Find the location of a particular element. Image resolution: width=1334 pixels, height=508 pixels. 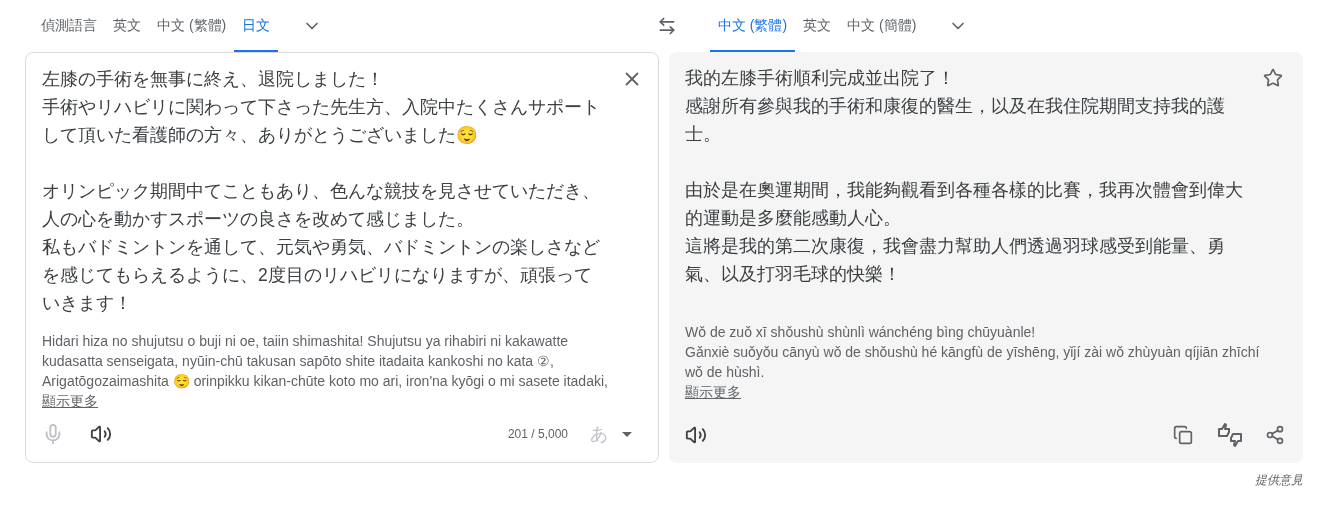

rate-translation-button is located at coordinates (1230, 435).